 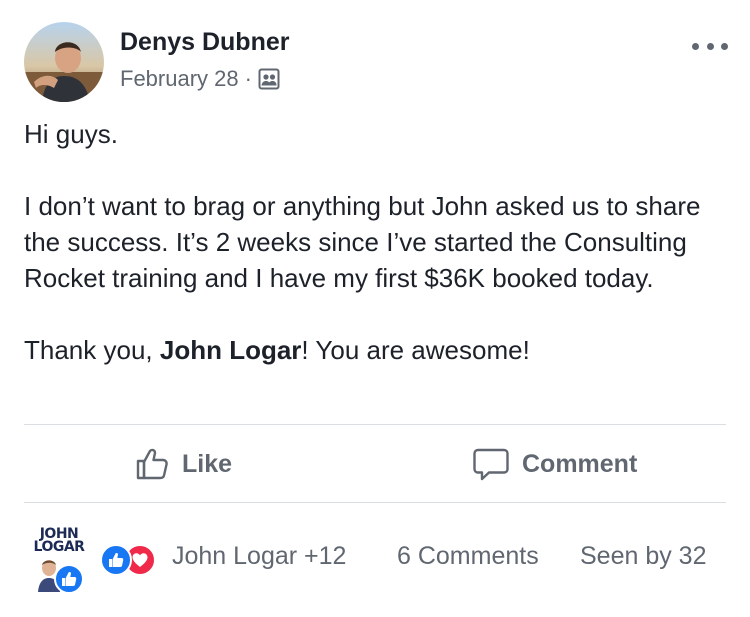 I want to click on seen-by: Seen by 32, so click(x=643, y=556).